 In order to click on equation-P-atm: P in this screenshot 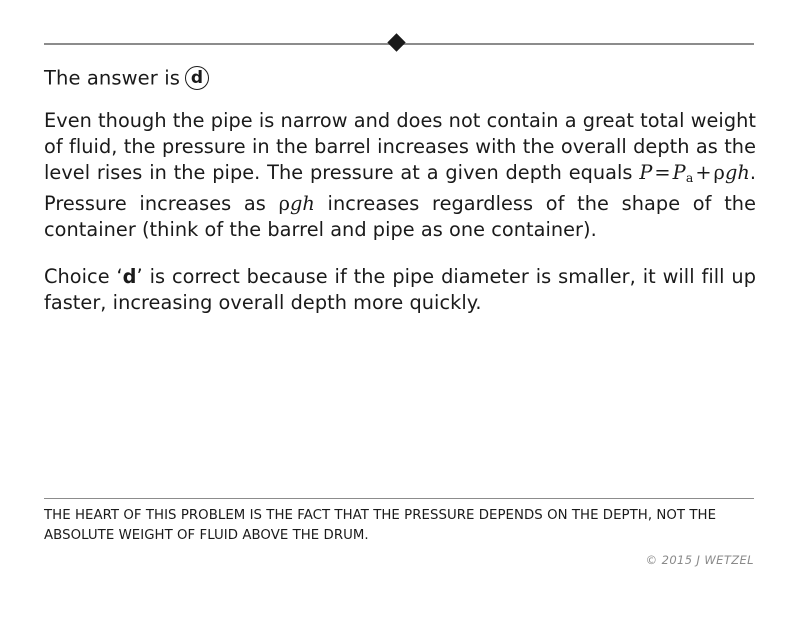, I will do `click(679, 172)`.